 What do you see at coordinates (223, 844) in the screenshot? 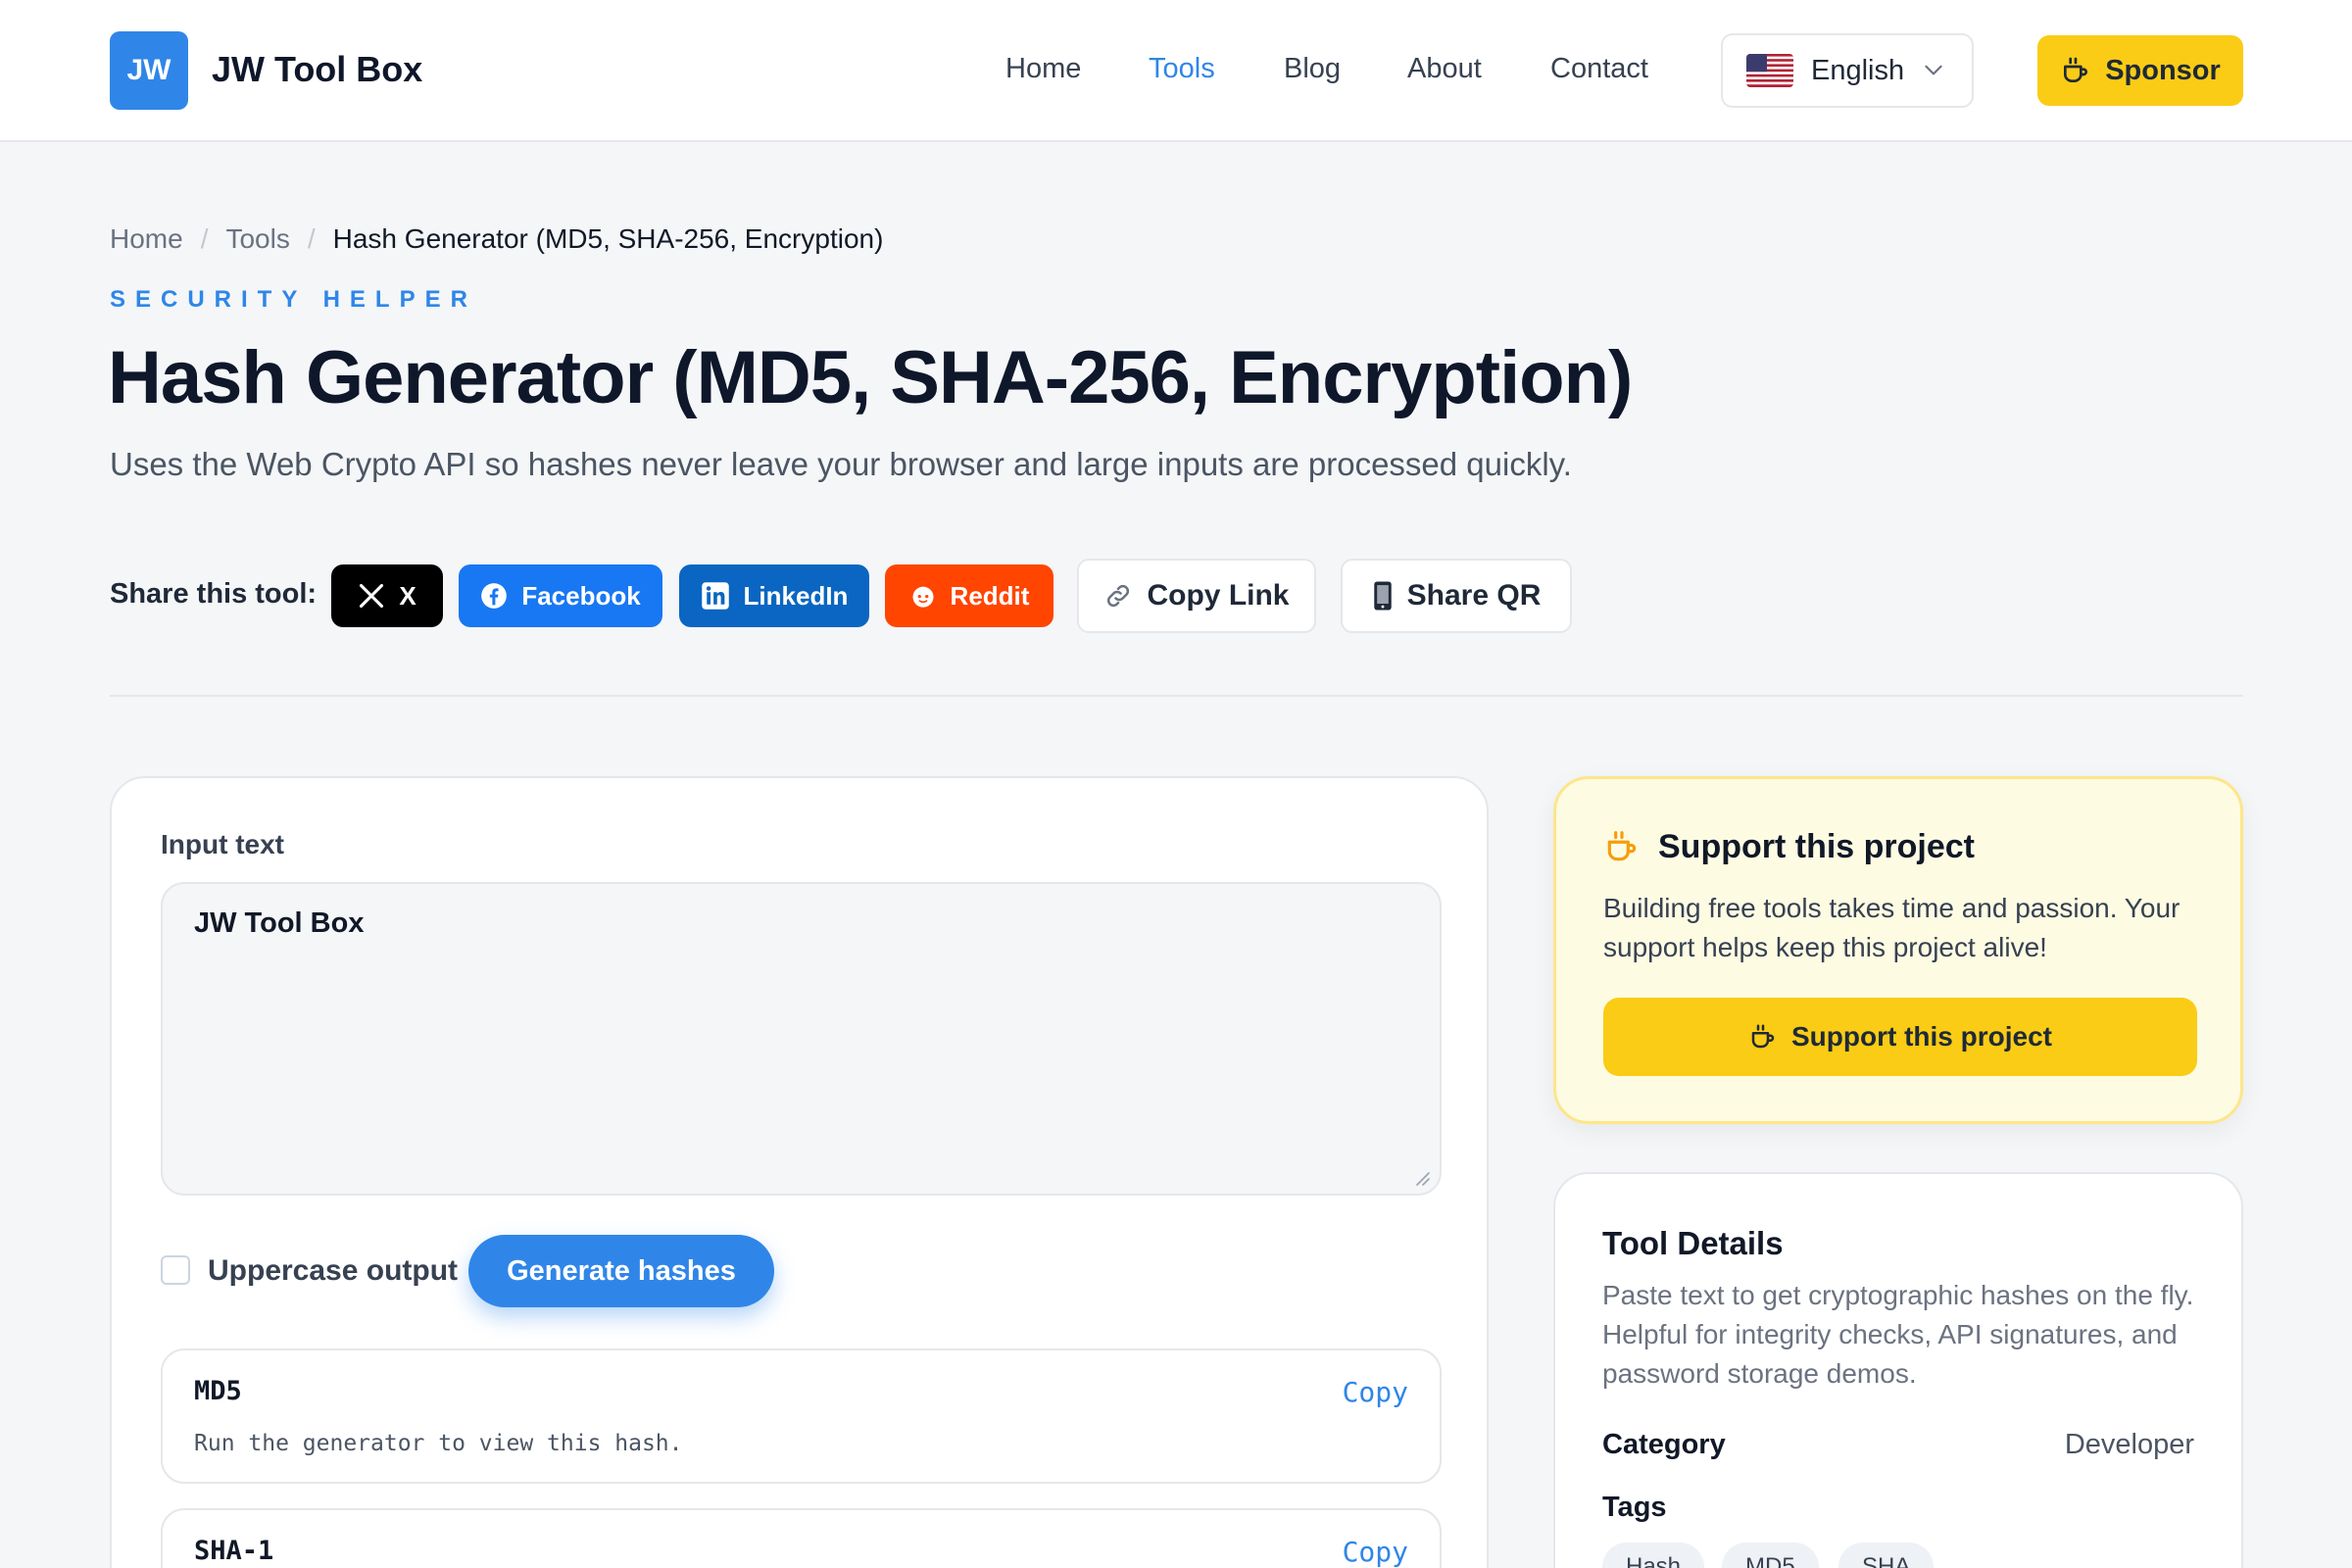
I see `input-label: Input text` at bounding box center [223, 844].